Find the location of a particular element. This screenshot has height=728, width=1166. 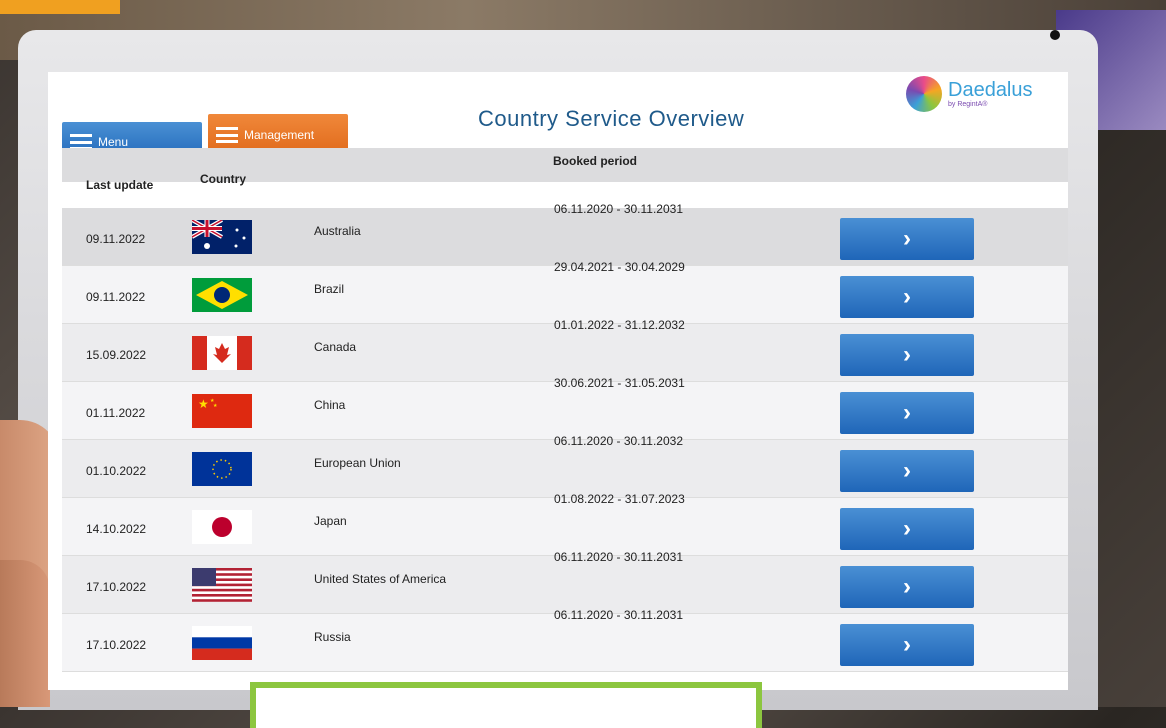

header-booked-period: Booked period is located at coordinates (595, 161).